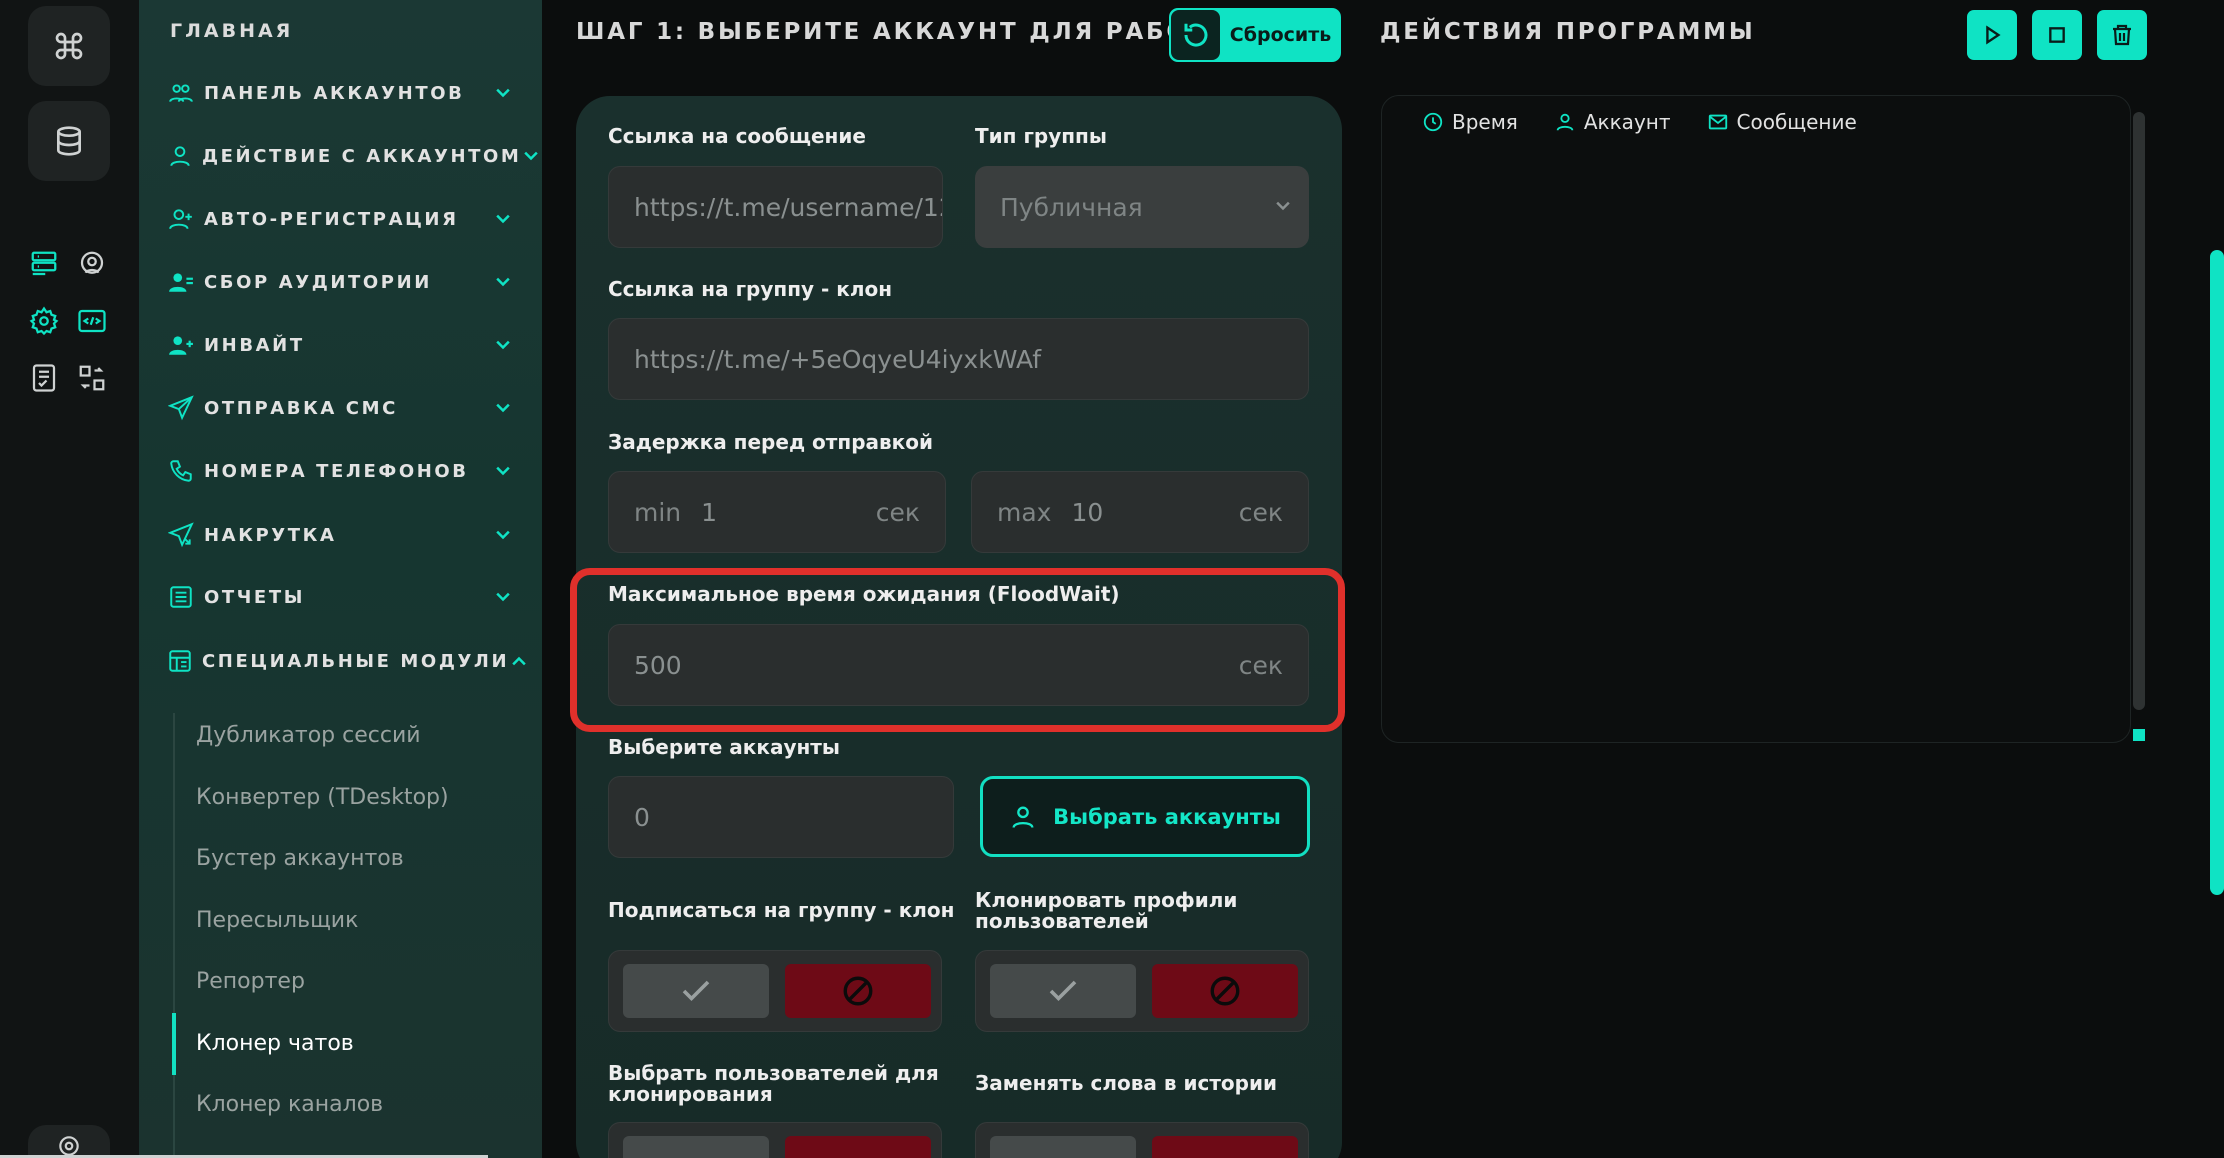 The image size is (2224, 1158). I want to click on user-location-button, so click(92, 264).